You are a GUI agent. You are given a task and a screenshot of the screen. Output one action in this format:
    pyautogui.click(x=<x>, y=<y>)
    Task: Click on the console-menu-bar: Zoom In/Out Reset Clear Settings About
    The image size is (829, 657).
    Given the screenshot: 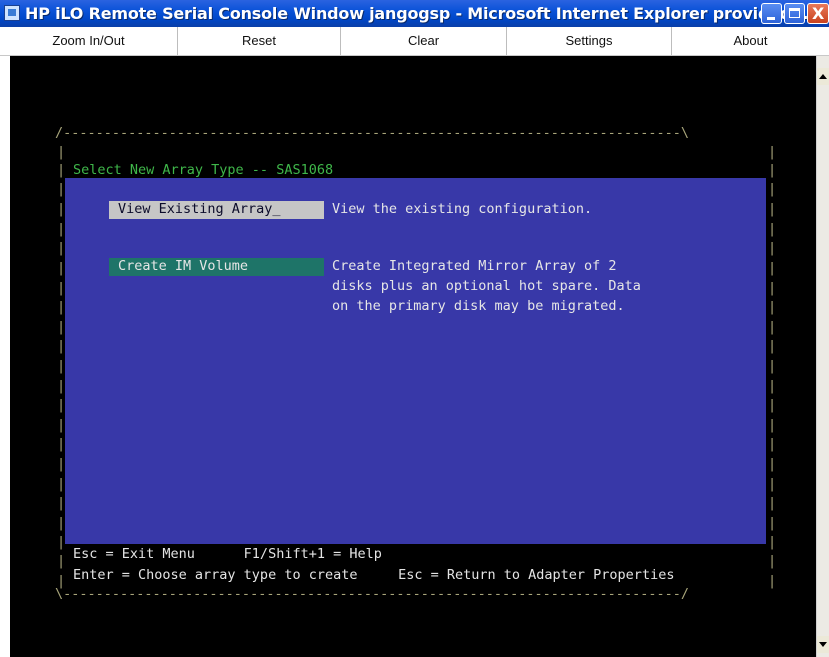 What is the action you would take?
    pyautogui.click(x=414, y=41)
    